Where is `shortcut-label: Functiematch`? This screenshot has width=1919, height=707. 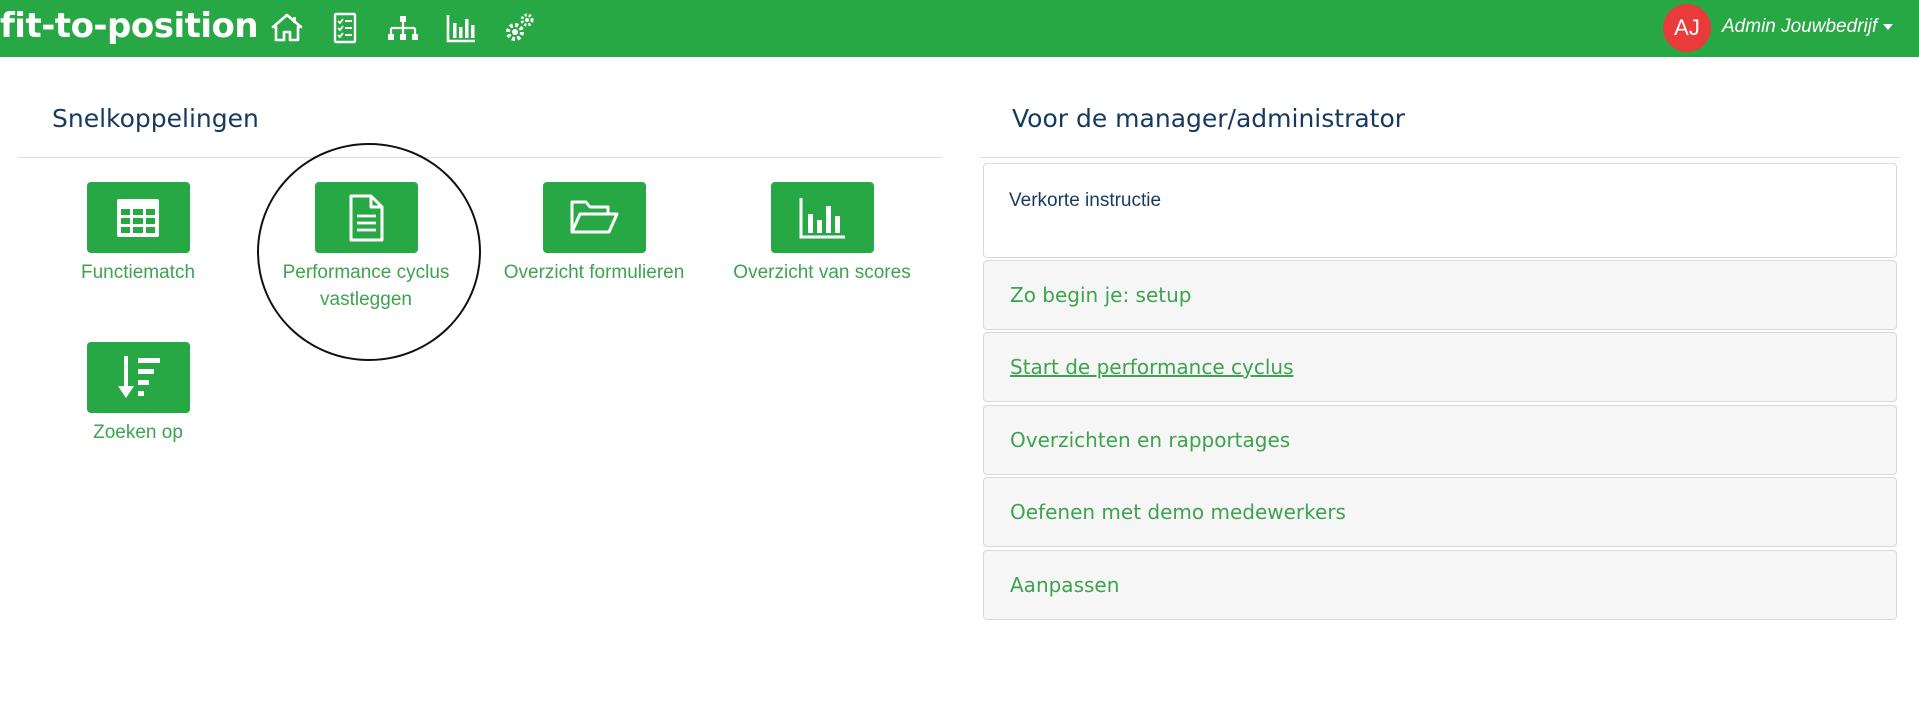 shortcut-label: Functiematch is located at coordinates (138, 272).